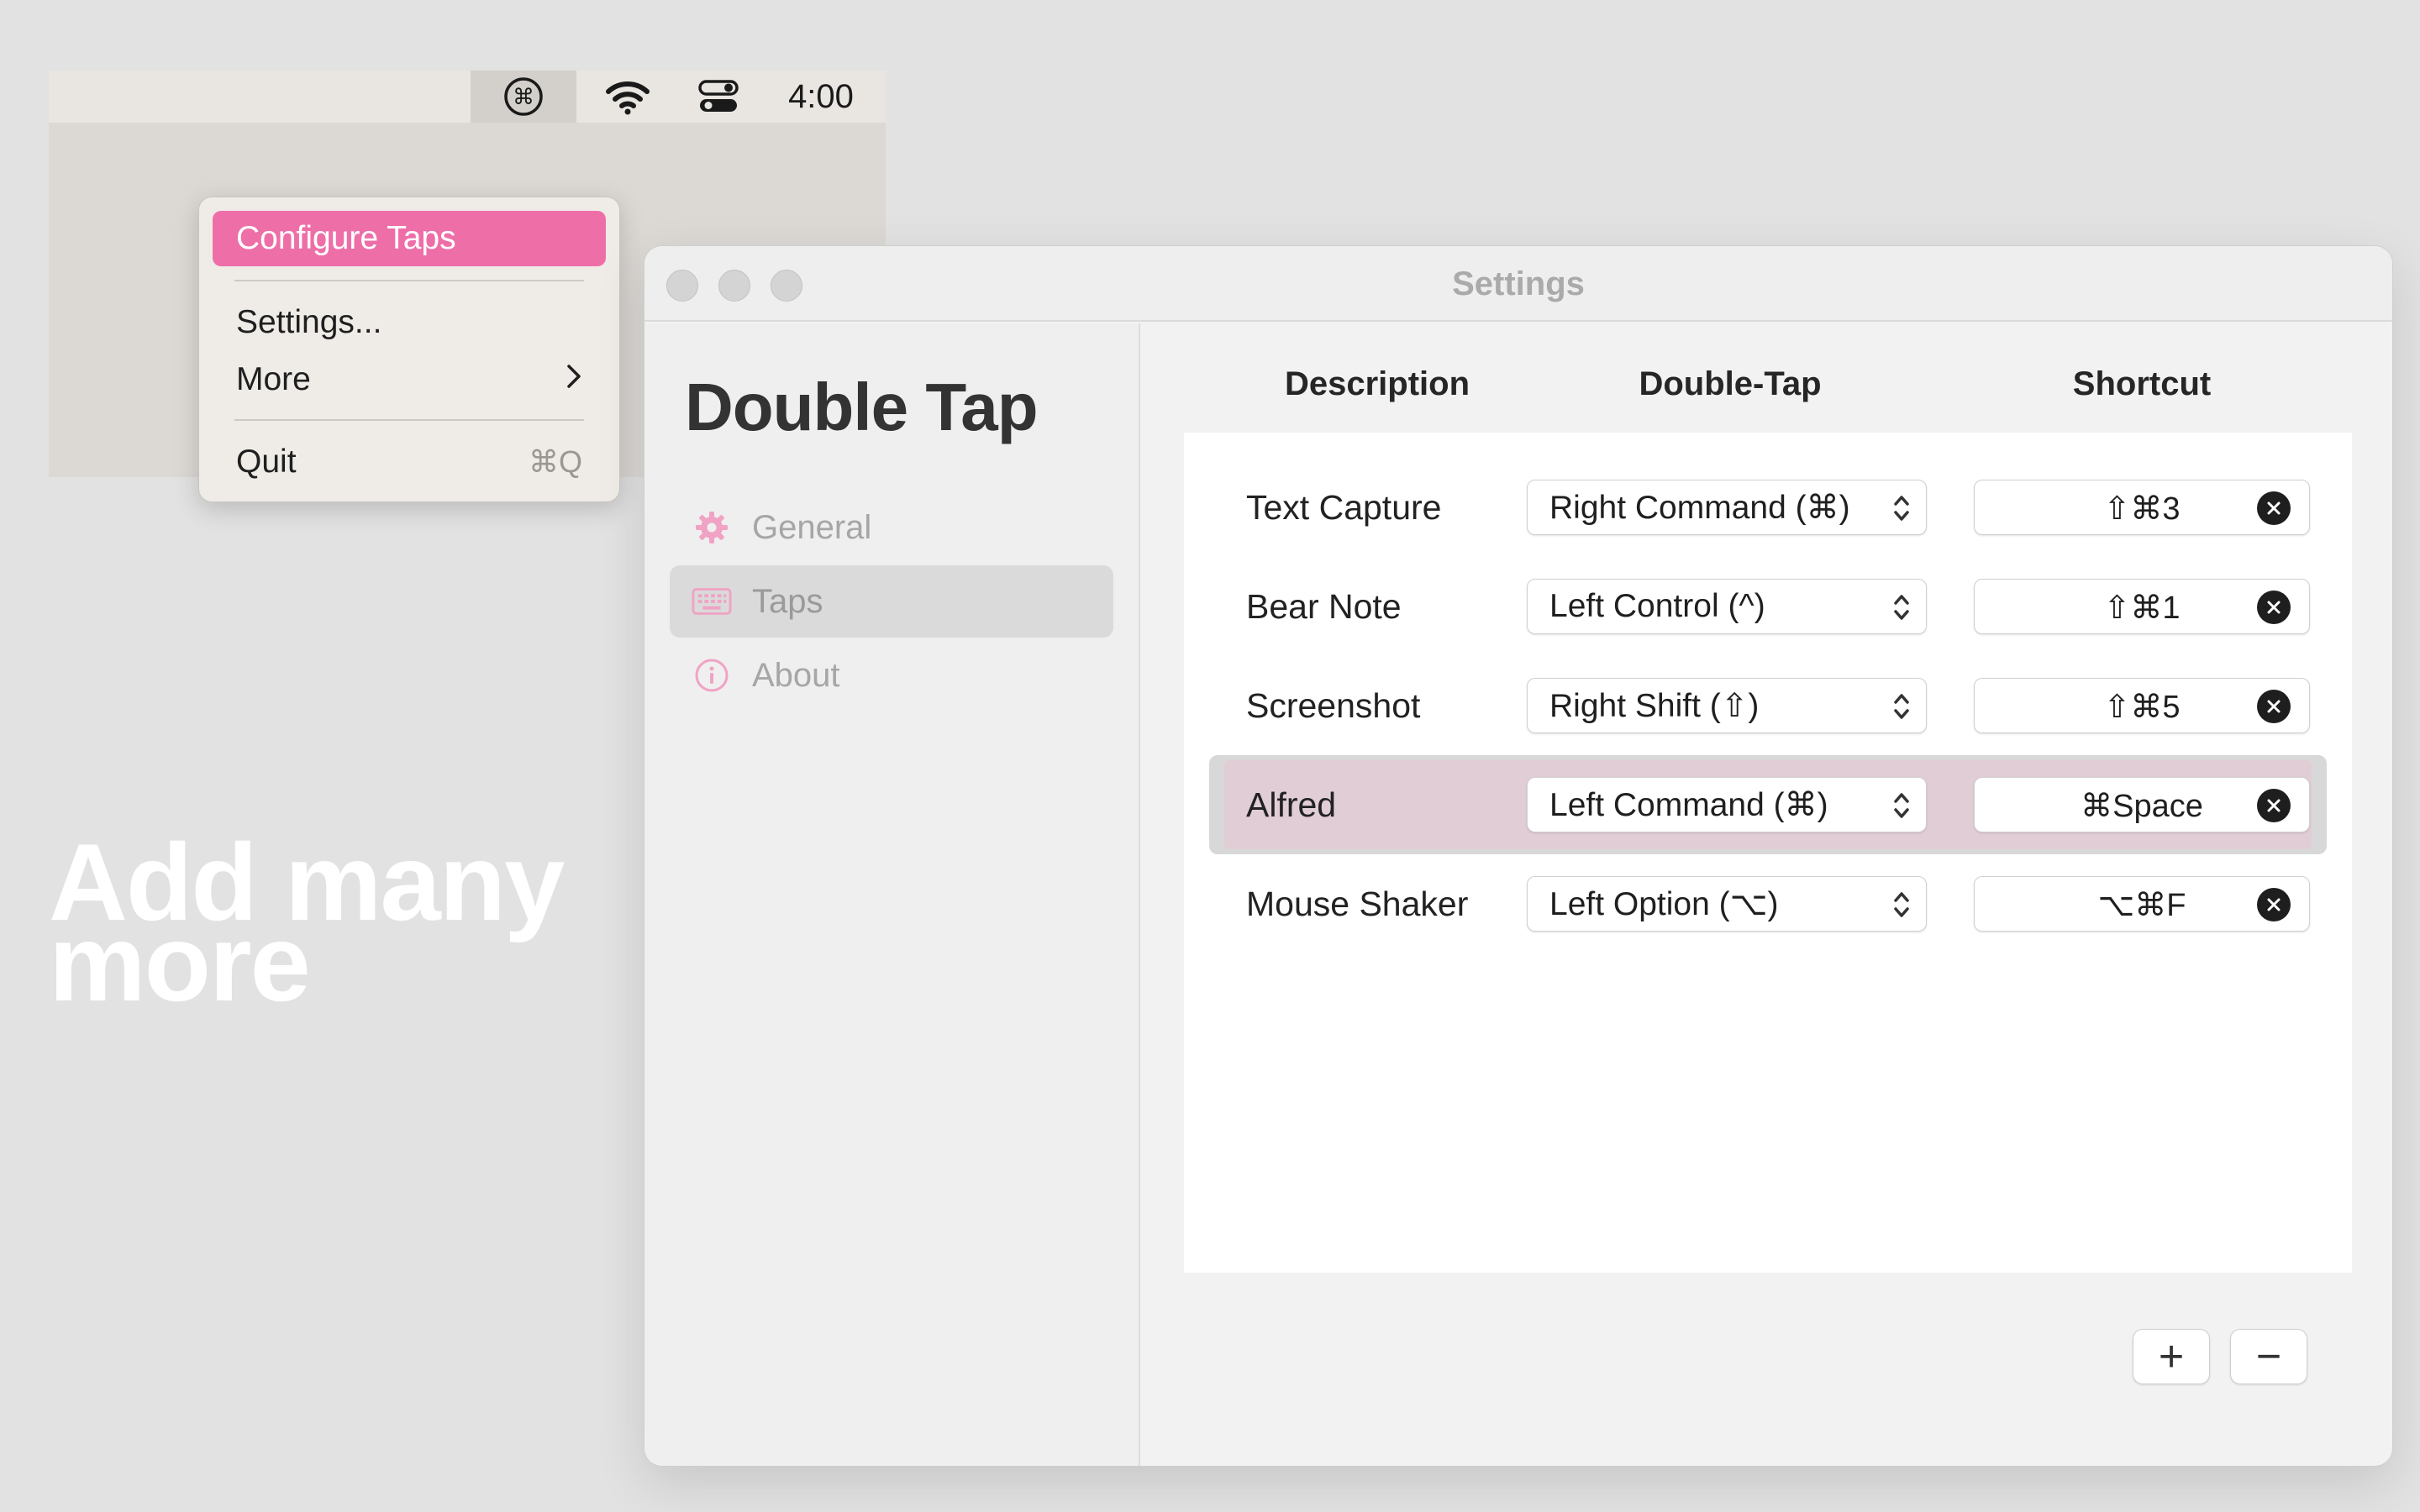 The image size is (2420, 1512). I want to click on shortcut-recorder: ⌥⌘F, so click(2142, 904).